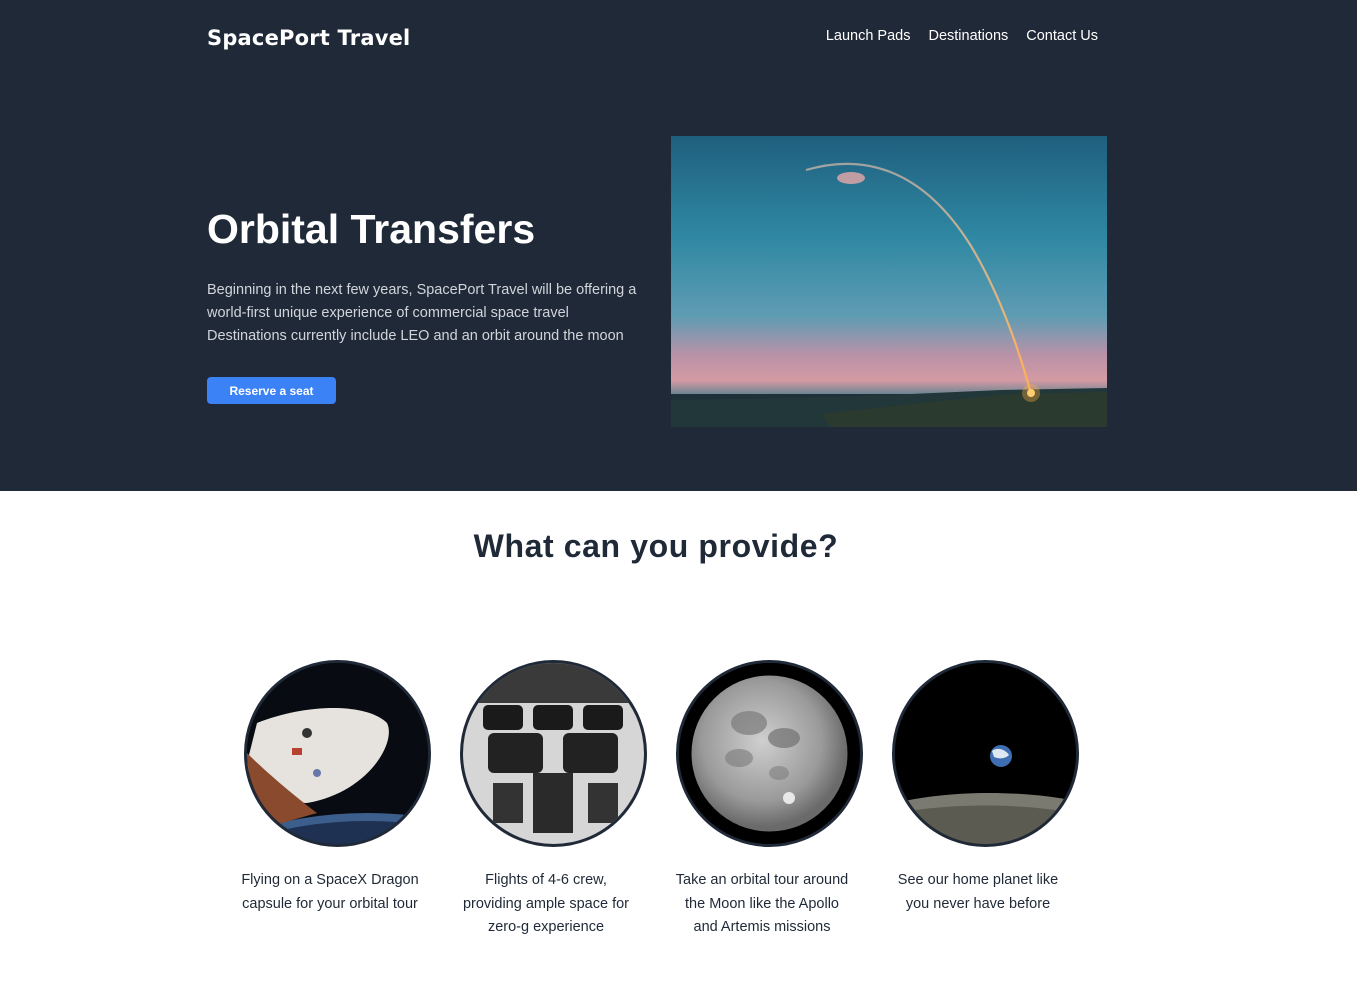 The image size is (1357, 995). I want to click on nav-link-destinations: Destinations, so click(968, 36).